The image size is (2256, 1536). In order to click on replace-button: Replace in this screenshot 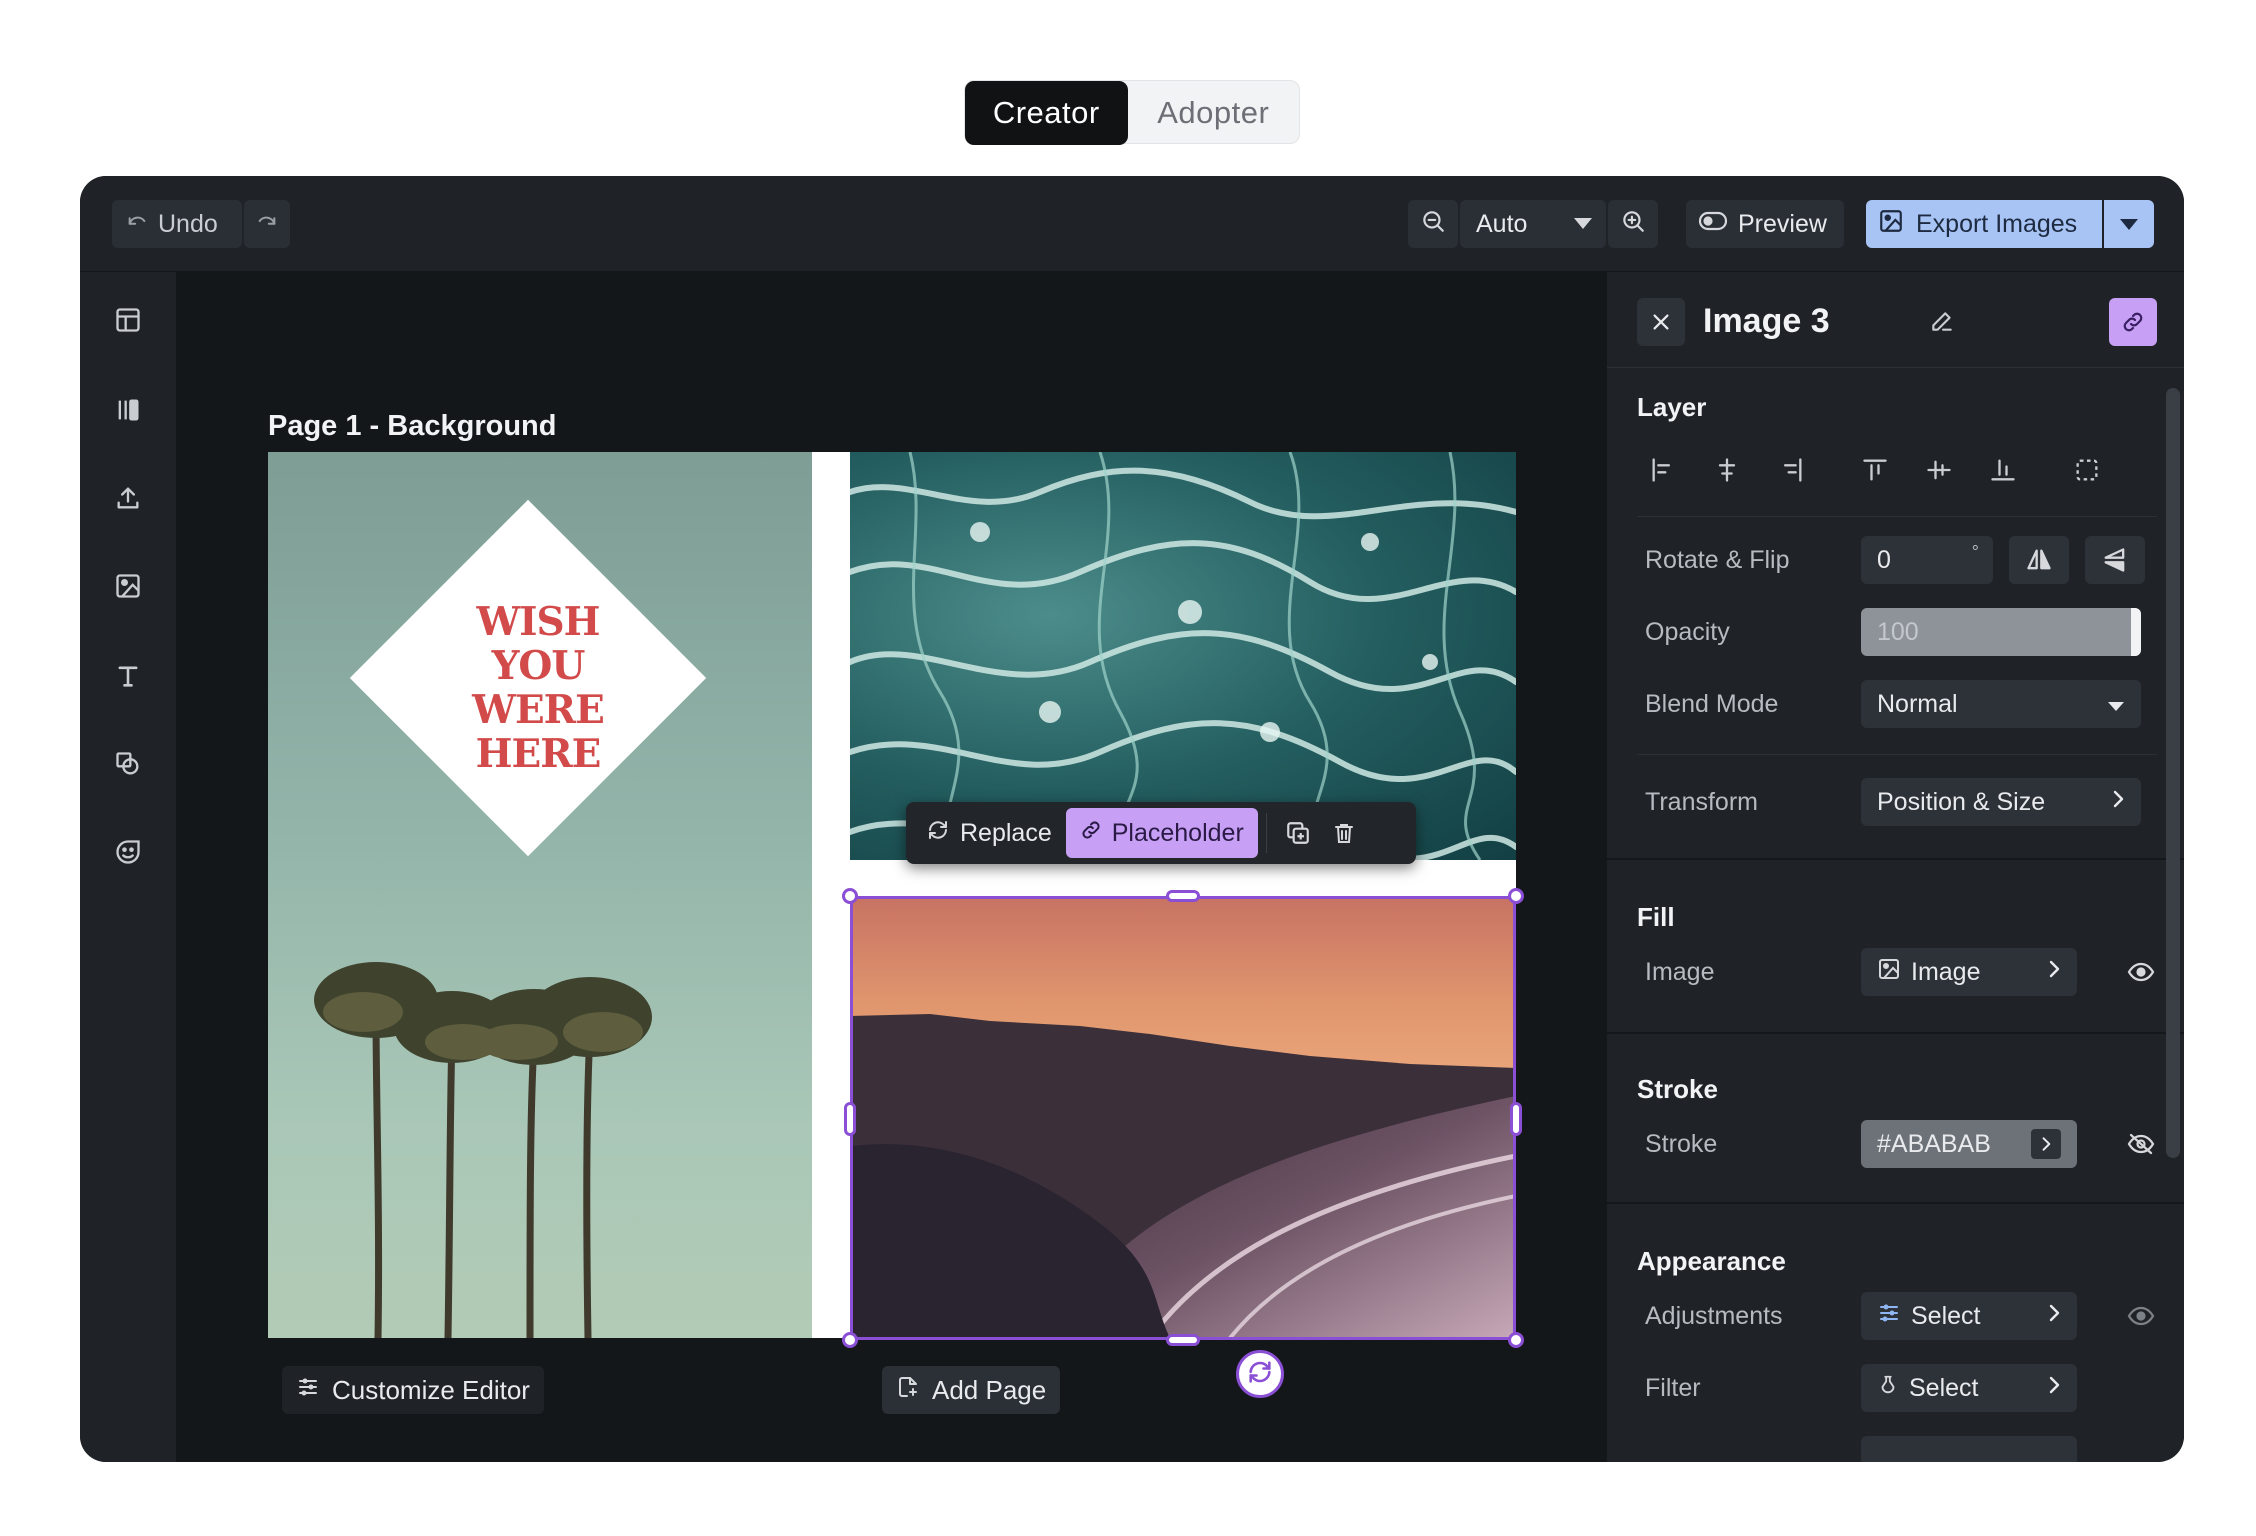, I will do `click(989, 833)`.